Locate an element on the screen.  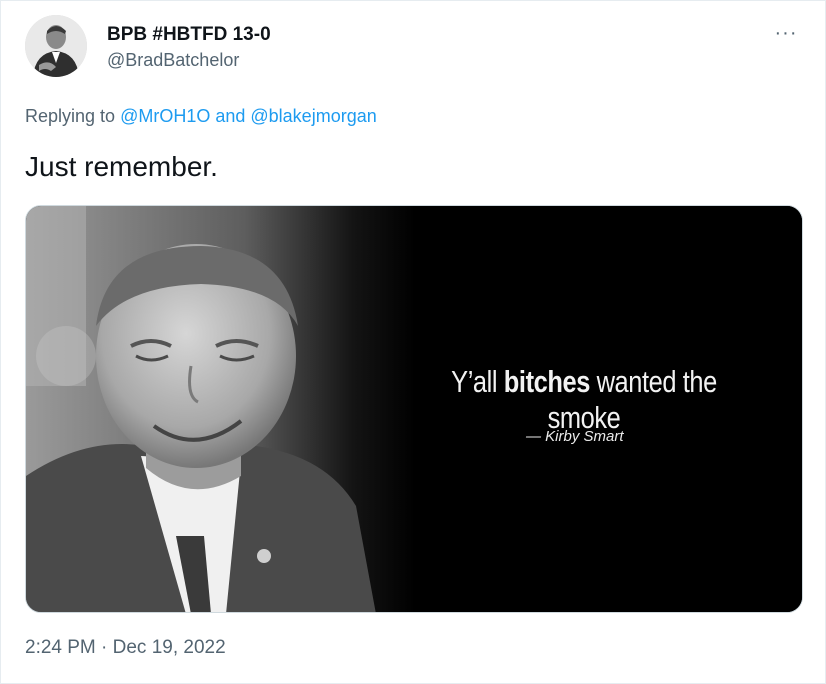
mention-joiner: and is located at coordinates (230, 116).